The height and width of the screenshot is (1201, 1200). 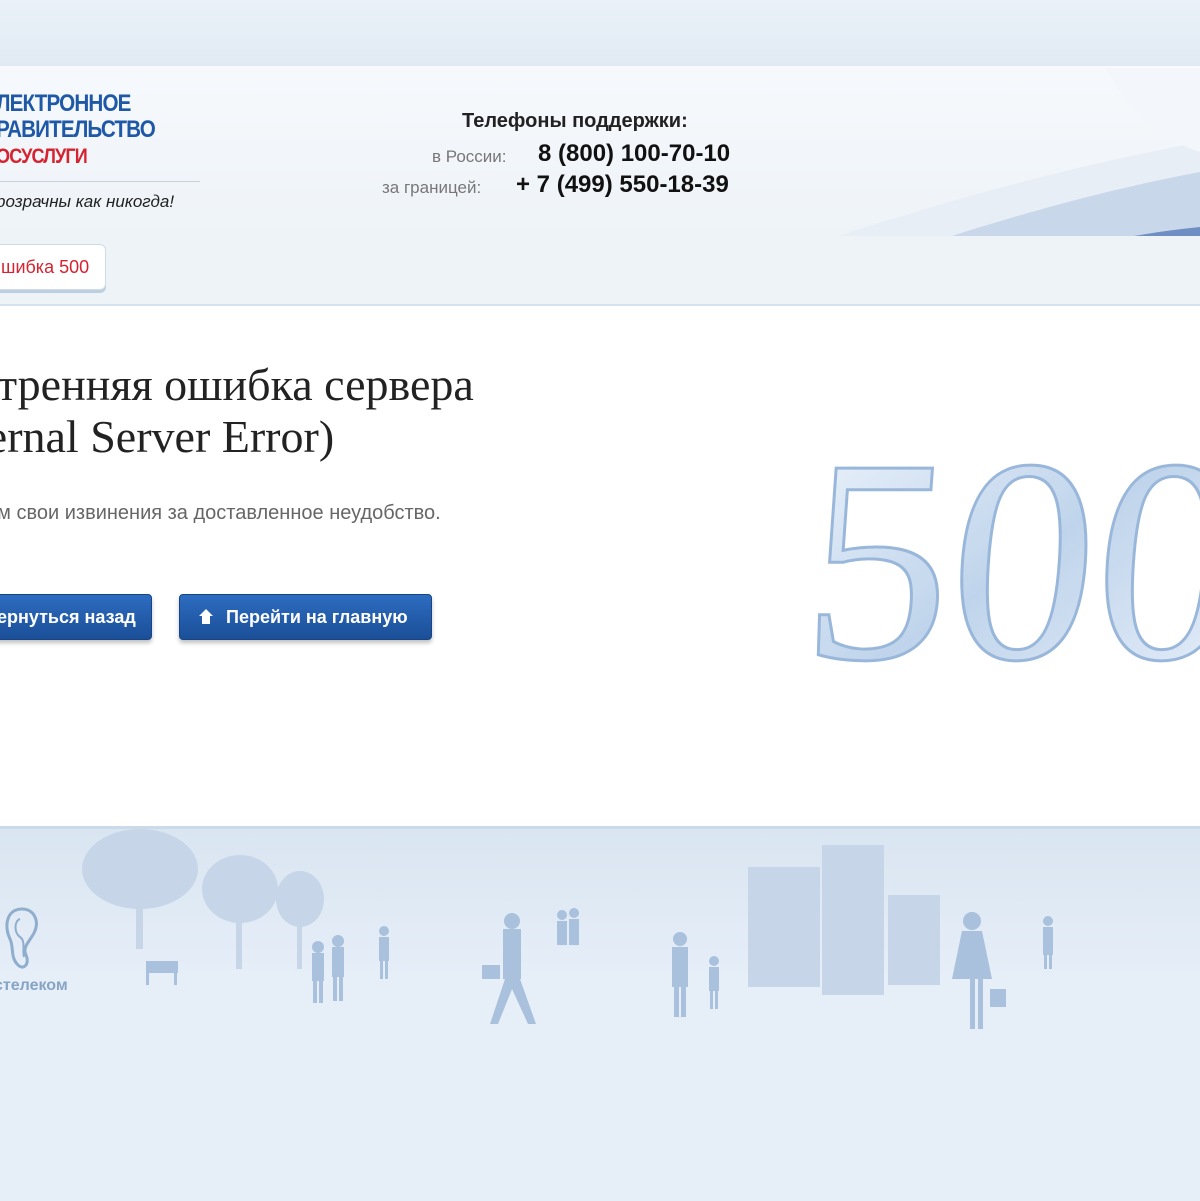 What do you see at coordinates (44, 156) in the screenshot?
I see `logo-line-3: ОСУСЛУГИ` at bounding box center [44, 156].